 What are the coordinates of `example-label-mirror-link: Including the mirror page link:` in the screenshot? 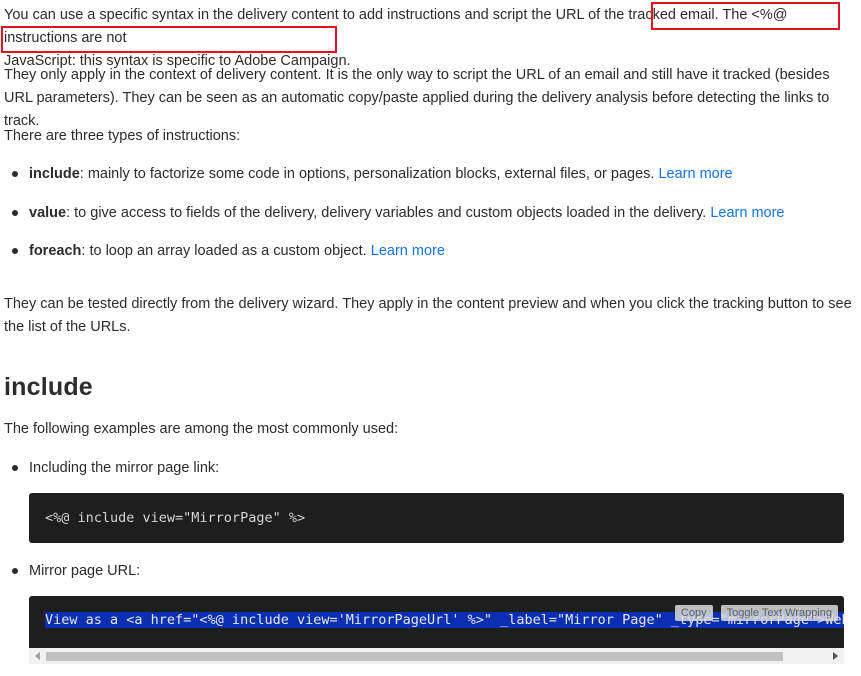 It's located at (124, 468).